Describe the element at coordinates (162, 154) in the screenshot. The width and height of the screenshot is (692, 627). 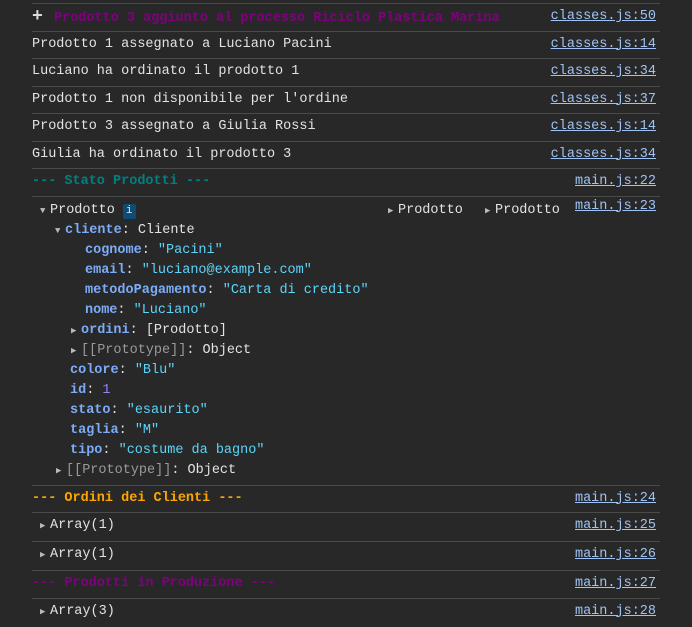
I see `message-text: Giulia ha ordinato il prodotto 3` at that location.